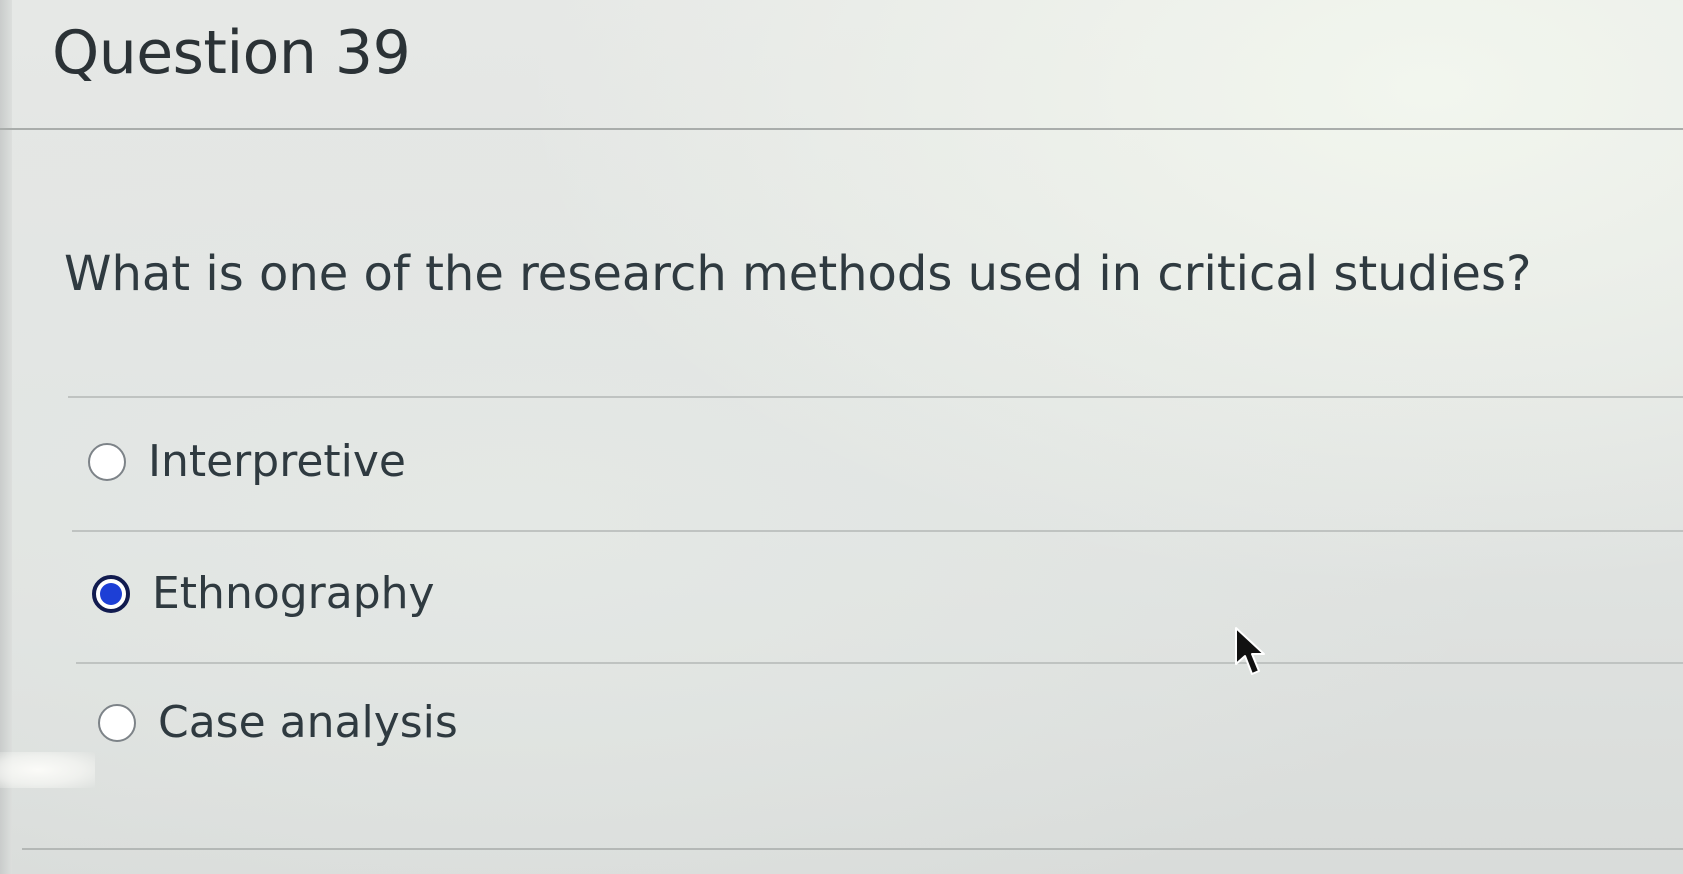 The height and width of the screenshot is (874, 1683). What do you see at coordinates (277, 461) in the screenshot?
I see `answer-option-label: Interpretive` at bounding box center [277, 461].